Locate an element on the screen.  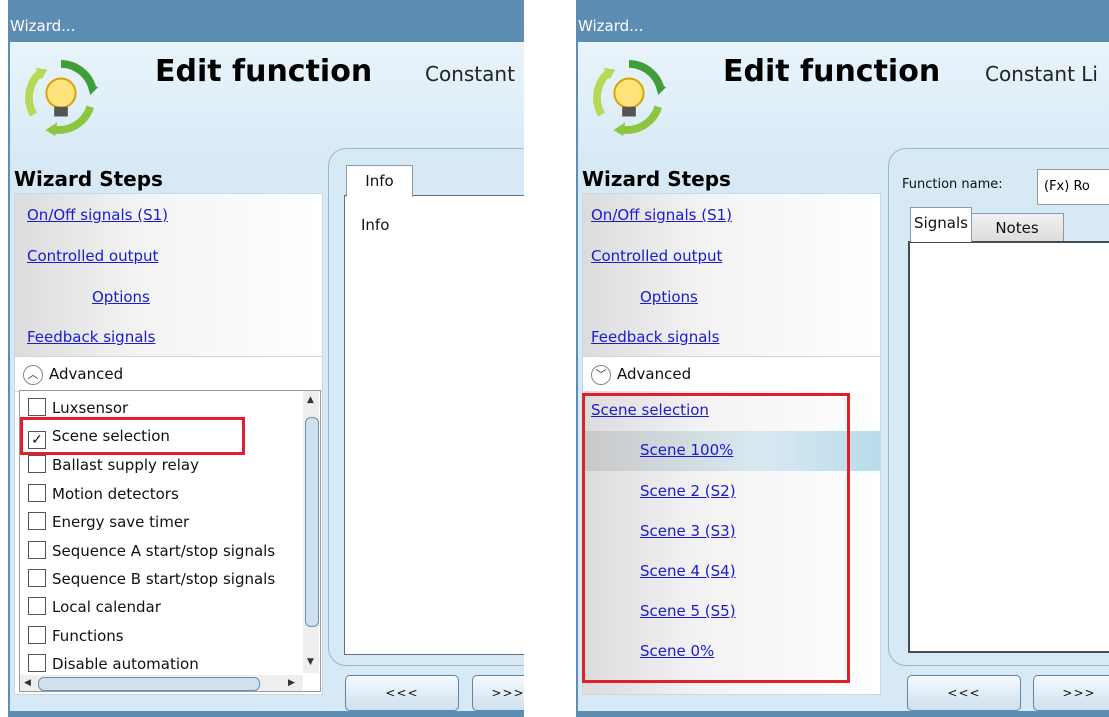
function-type-label: Constant Li is located at coordinates (1041, 74).